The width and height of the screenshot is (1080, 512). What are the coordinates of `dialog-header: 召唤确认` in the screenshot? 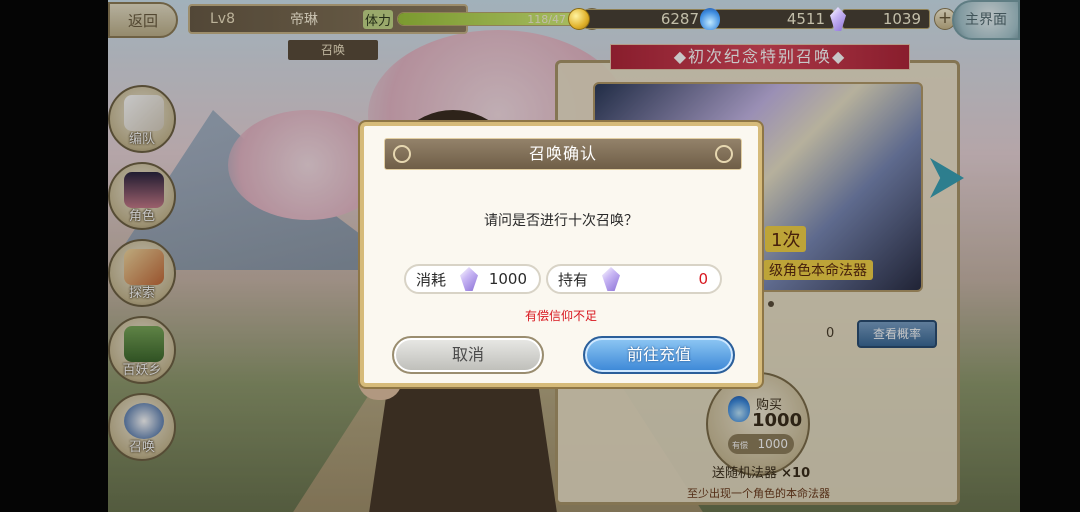 It's located at (563, 154).